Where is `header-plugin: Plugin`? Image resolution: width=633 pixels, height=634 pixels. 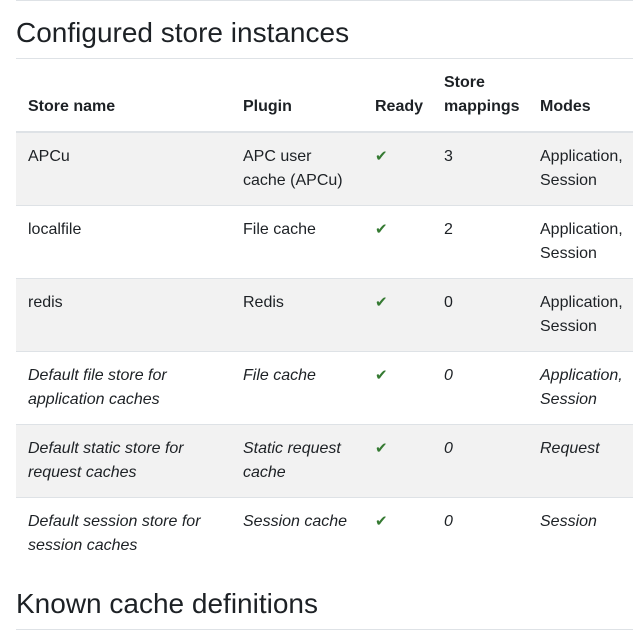
header-plugin: Plugin is located at coordinates (297, 96).